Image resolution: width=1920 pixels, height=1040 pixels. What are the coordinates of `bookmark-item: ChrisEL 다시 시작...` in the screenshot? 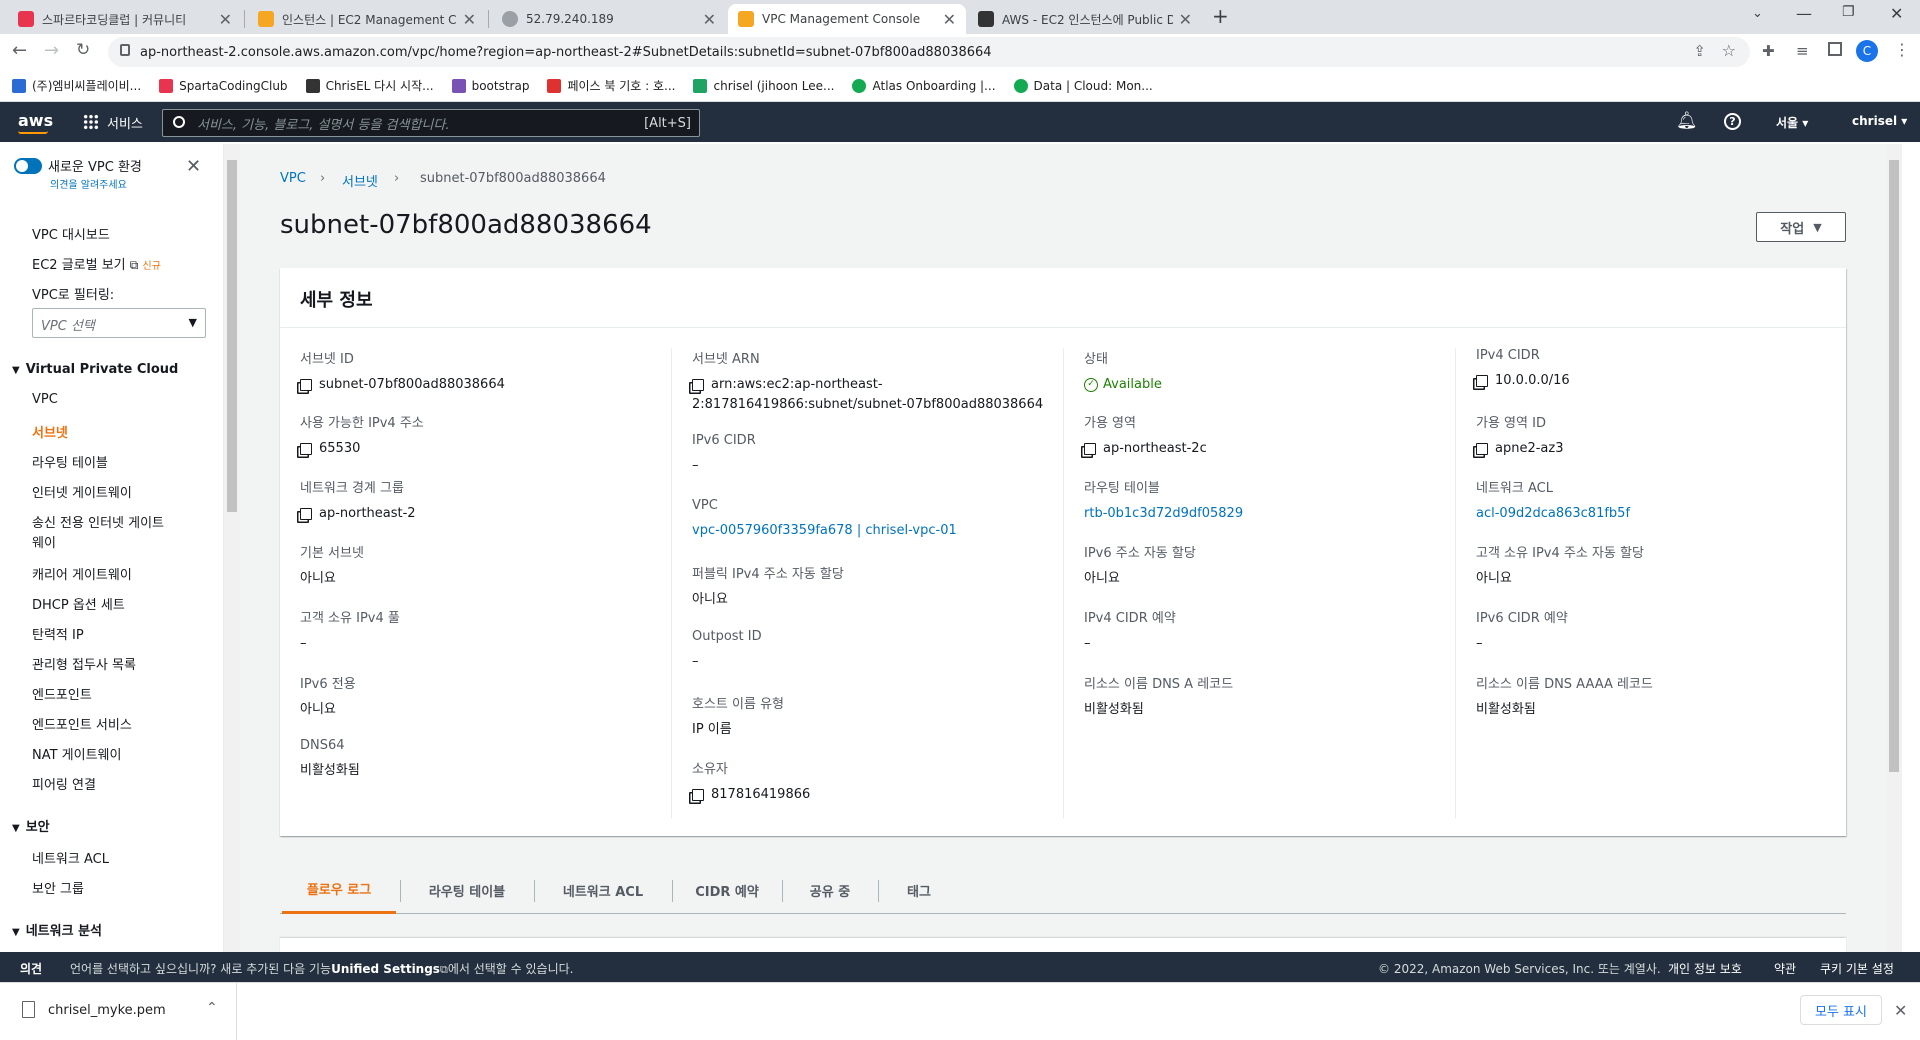 It's located at (369, 85).